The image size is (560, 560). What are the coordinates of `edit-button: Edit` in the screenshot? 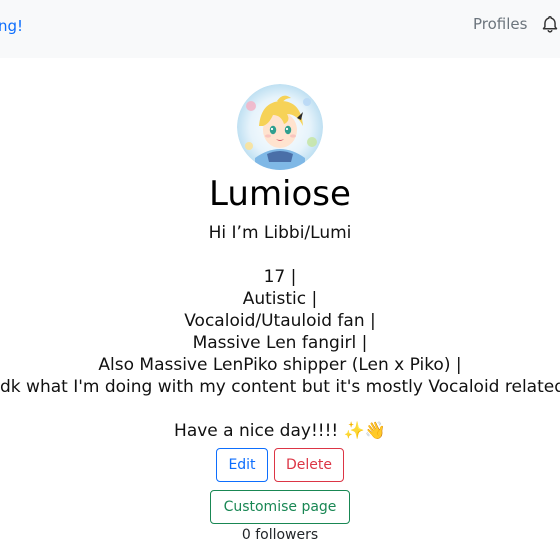 It's located at (242, 465).